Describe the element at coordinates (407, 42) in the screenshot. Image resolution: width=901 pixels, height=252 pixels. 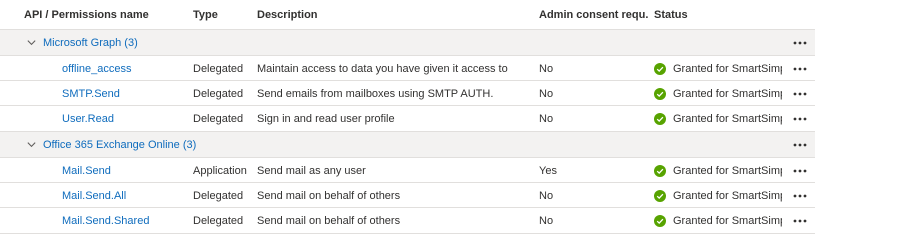
I see `group-row-microsoft-graph: Microsoft Graph (3)` at that location.